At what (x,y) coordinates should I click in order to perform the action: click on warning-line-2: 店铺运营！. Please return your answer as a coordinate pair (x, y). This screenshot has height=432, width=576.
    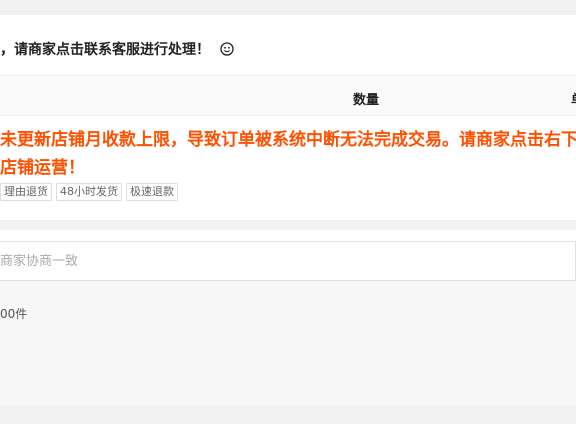
    Looking at the image, I should click on (42, 168).